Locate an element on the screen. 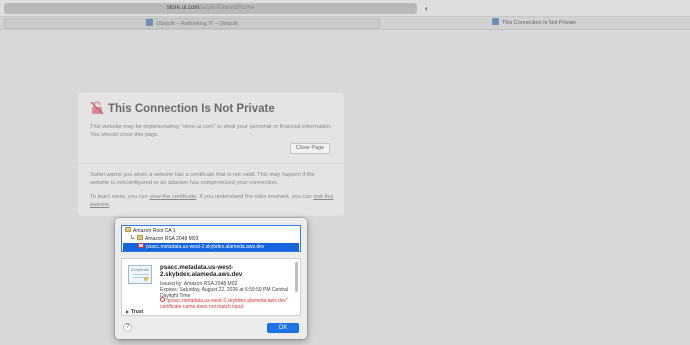 This screenshot has width=690, height=345. address-path: /super/forward/home is located at coordinates (227, 8).